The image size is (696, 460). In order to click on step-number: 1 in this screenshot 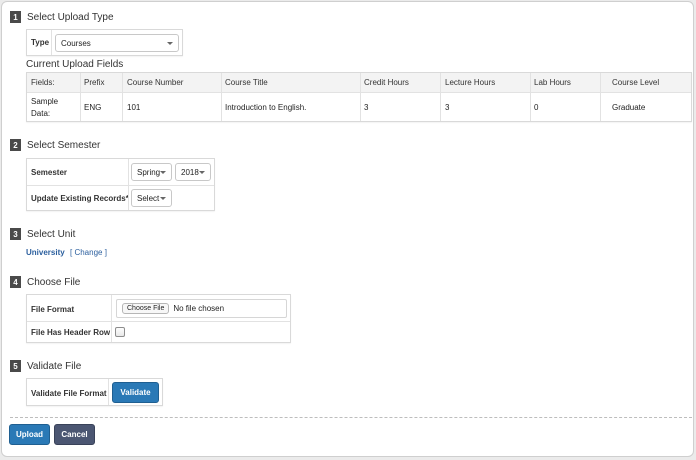, I will do `click(15, 17)`.